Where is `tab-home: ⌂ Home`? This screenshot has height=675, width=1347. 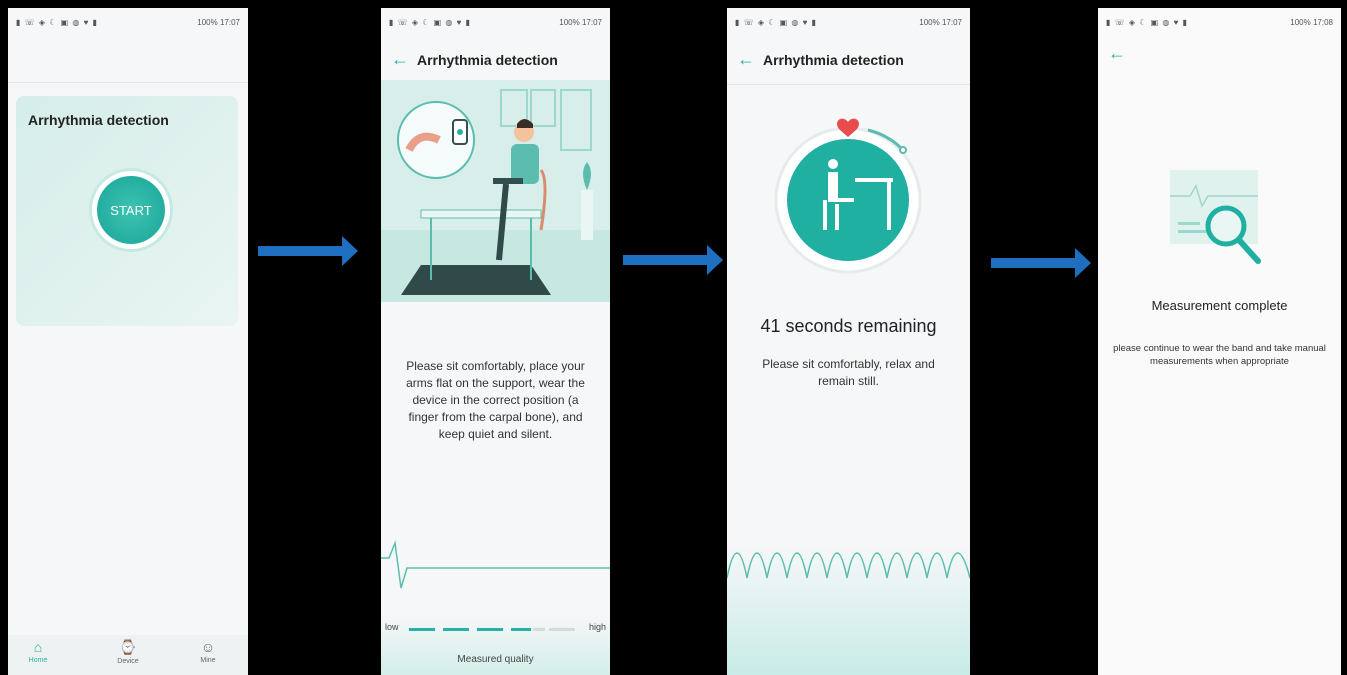 tab-home: ⌂ Home is located at coordinates (38, 651).